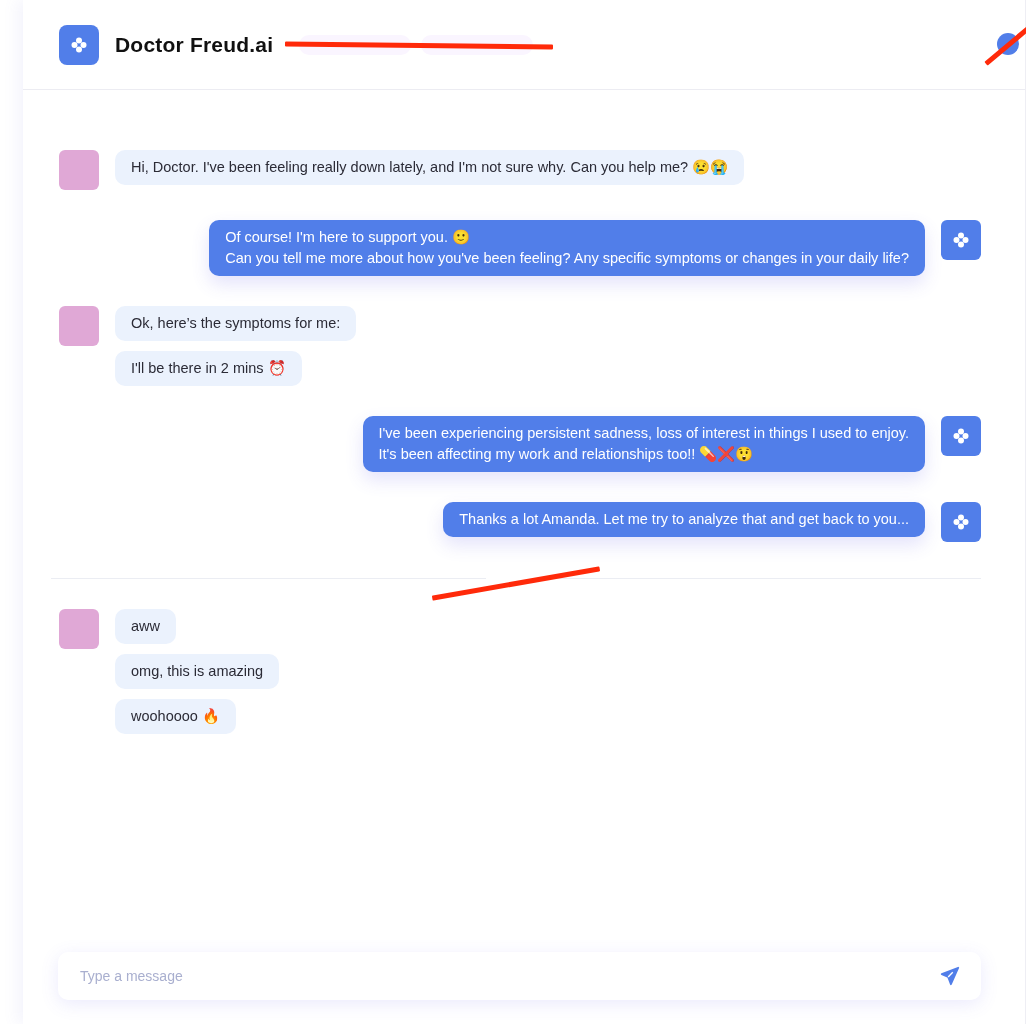 The height and width of the screenshot is (1024, 1026). What do you see at coordinates (197, 671) in the screenshot?
I see `message-bubble: omg, this is amazing` at bounding box center [197, 671].